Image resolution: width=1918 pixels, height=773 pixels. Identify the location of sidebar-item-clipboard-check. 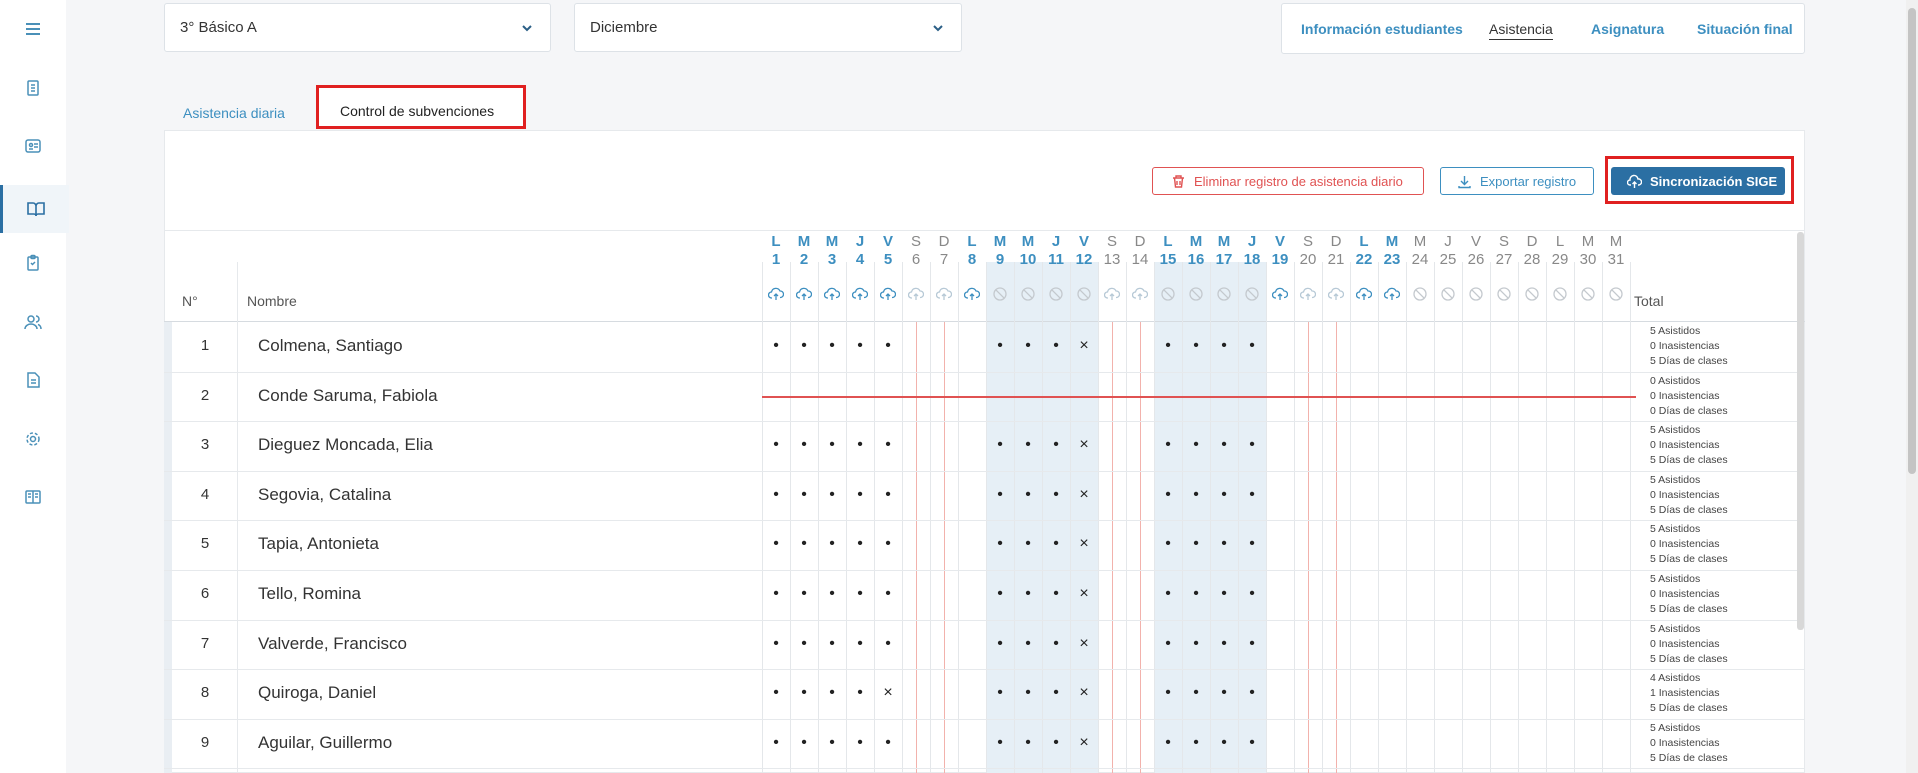
(33, 263).